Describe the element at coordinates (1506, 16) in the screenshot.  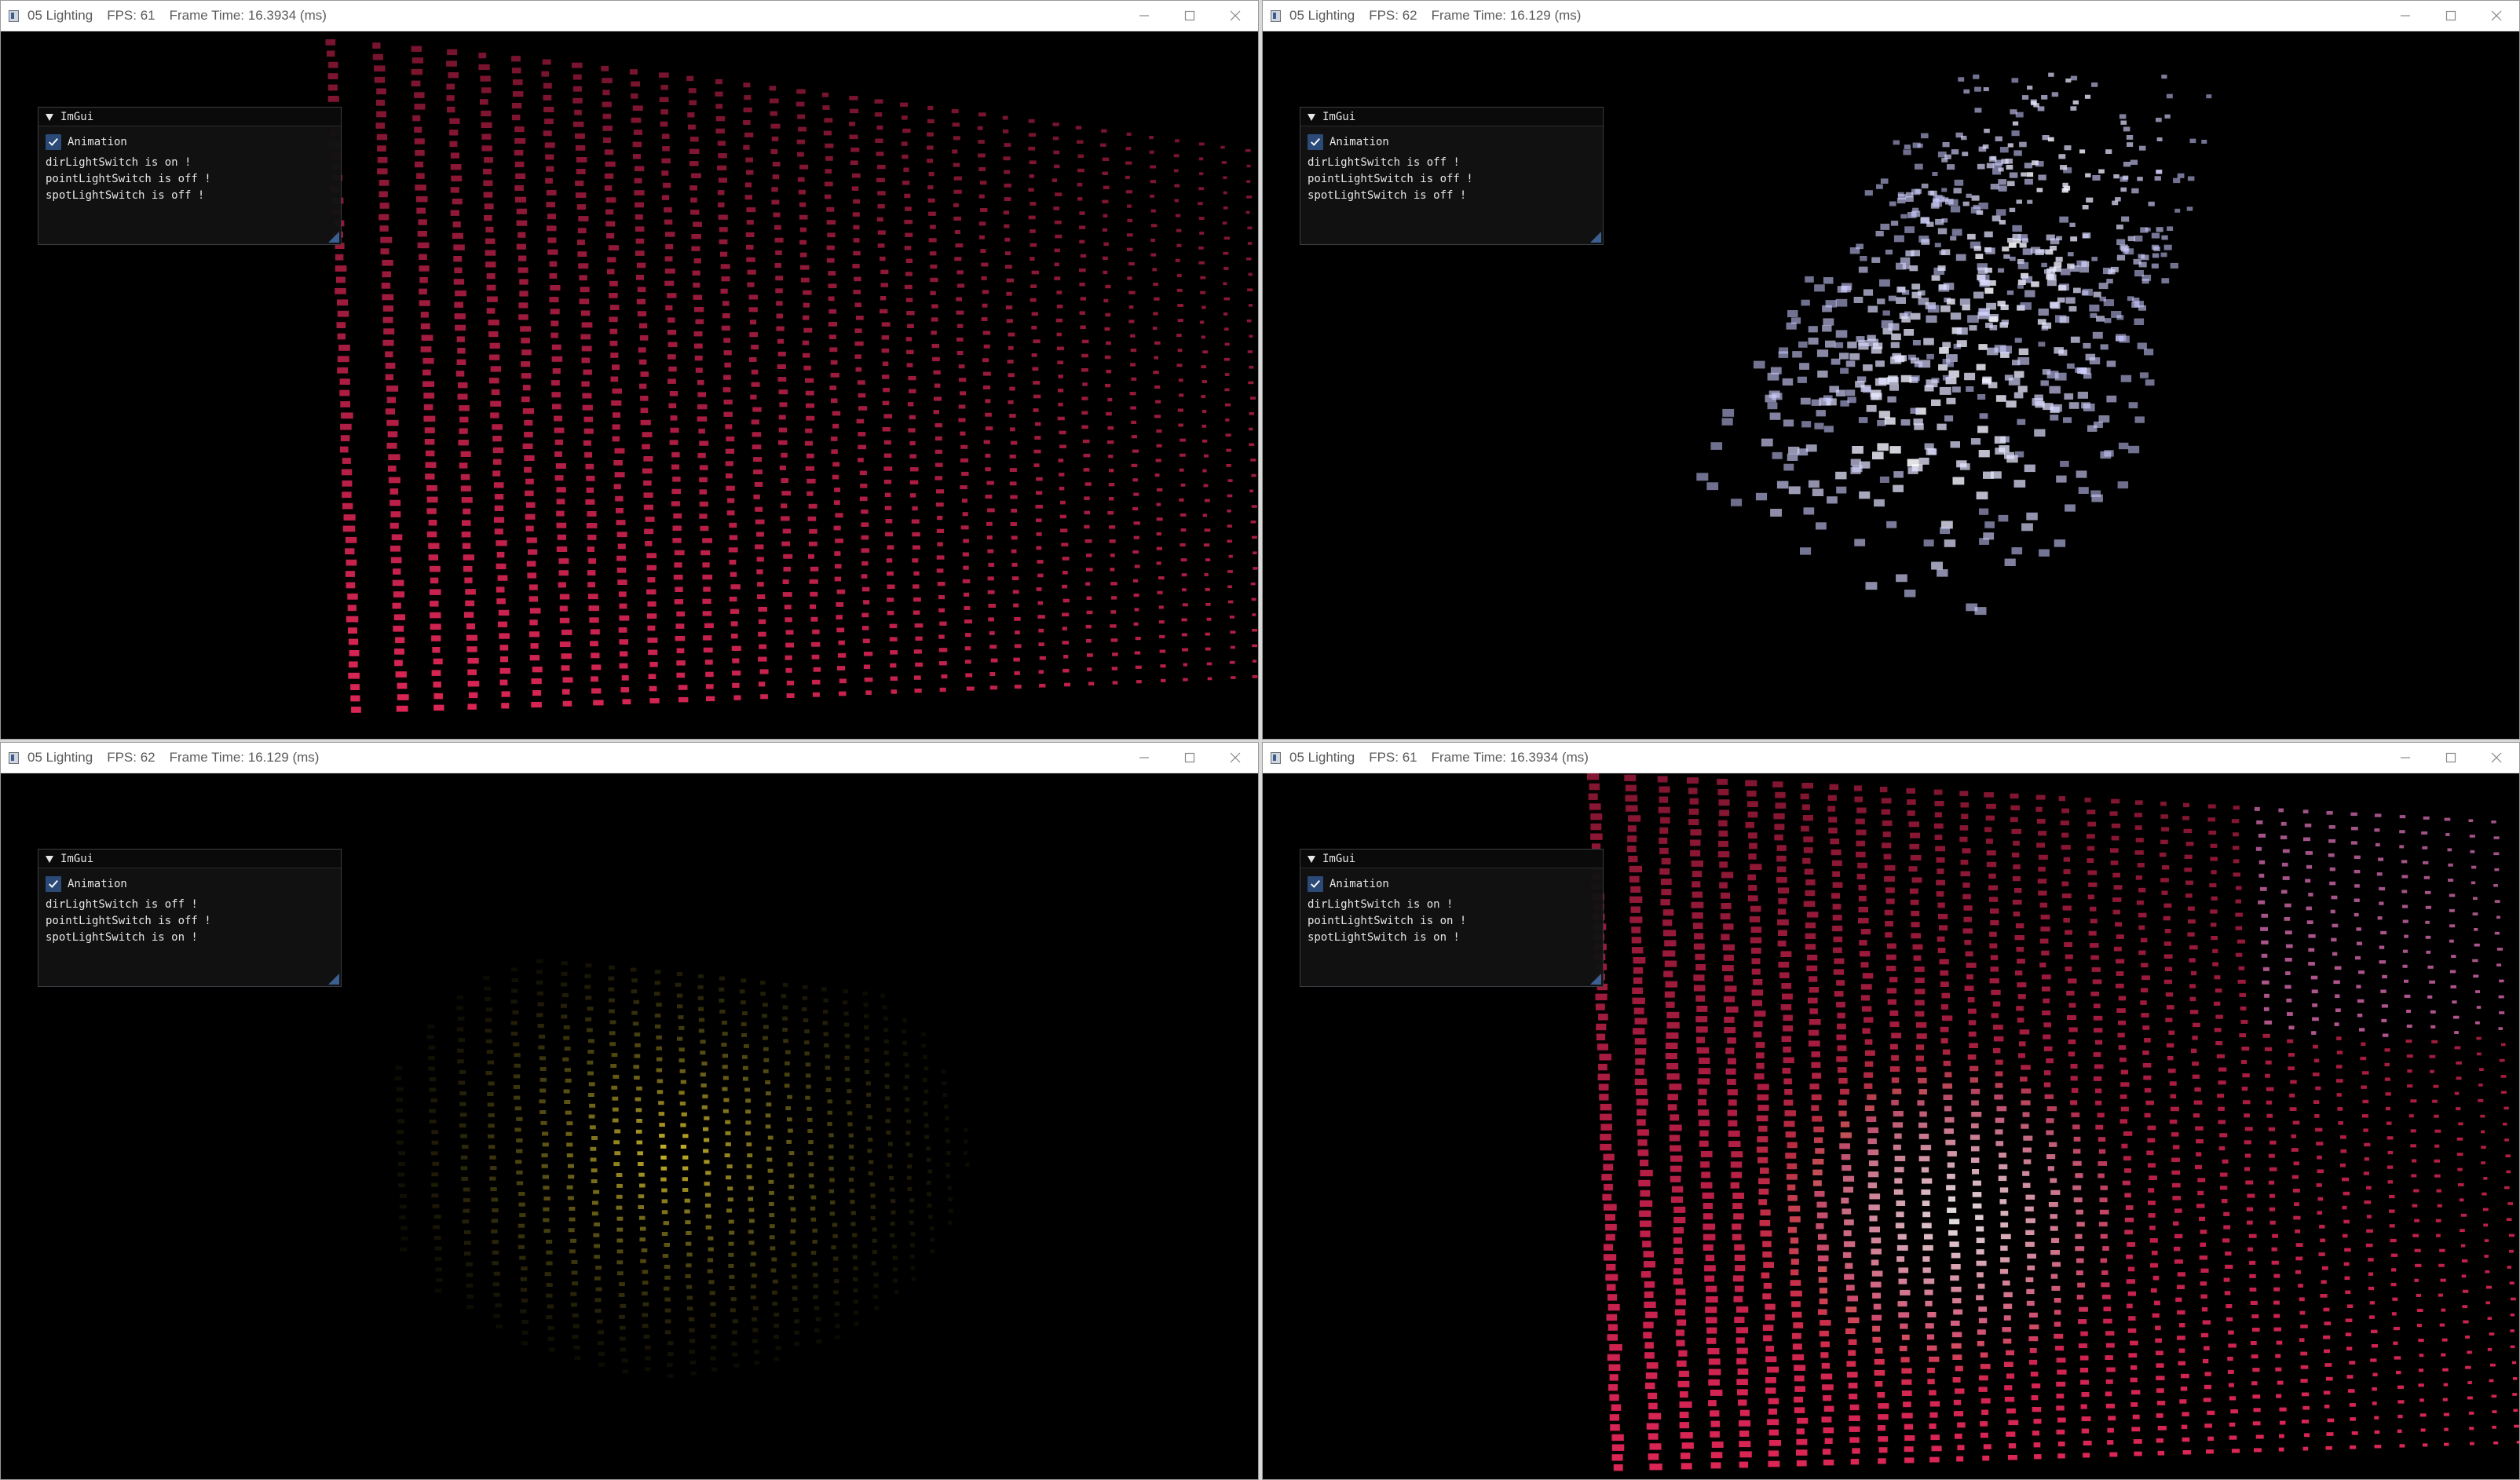
I see `frame-time-readout: Frame Time: 16.129 (ms)` at that location.